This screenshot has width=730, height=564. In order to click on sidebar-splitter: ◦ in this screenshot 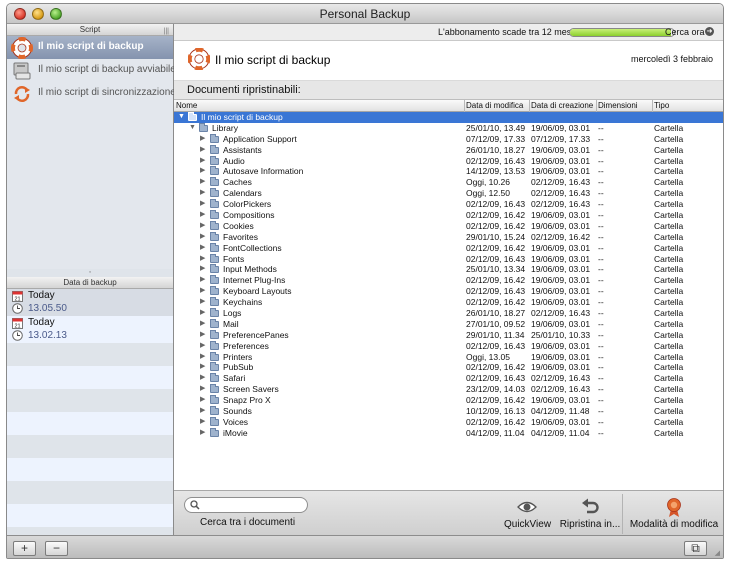, I will do `click(90, 273)`.